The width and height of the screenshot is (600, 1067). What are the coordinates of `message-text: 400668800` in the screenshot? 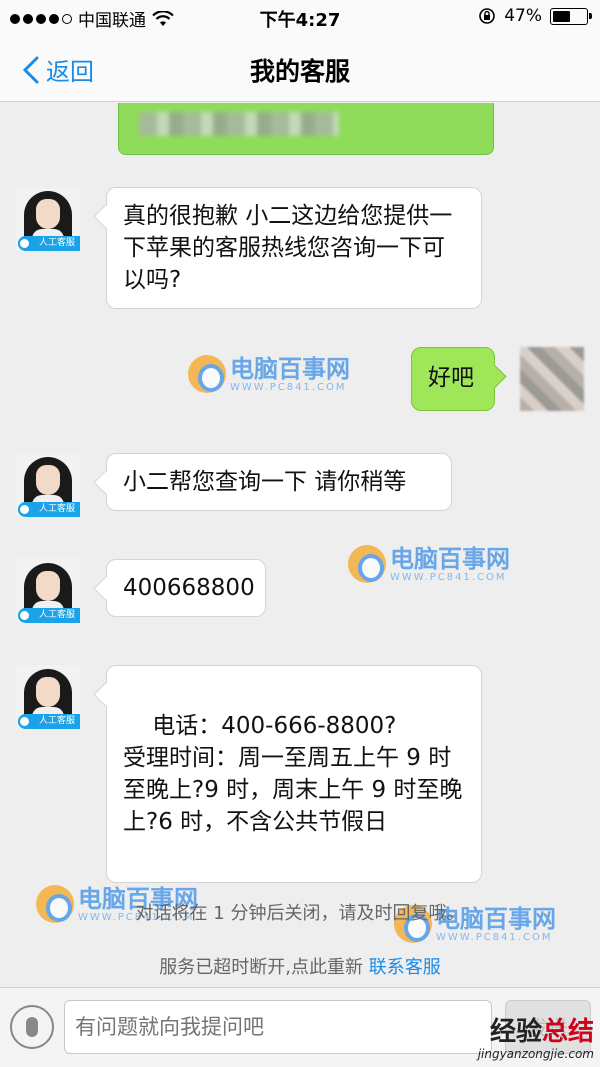 It's located at (189, 588).